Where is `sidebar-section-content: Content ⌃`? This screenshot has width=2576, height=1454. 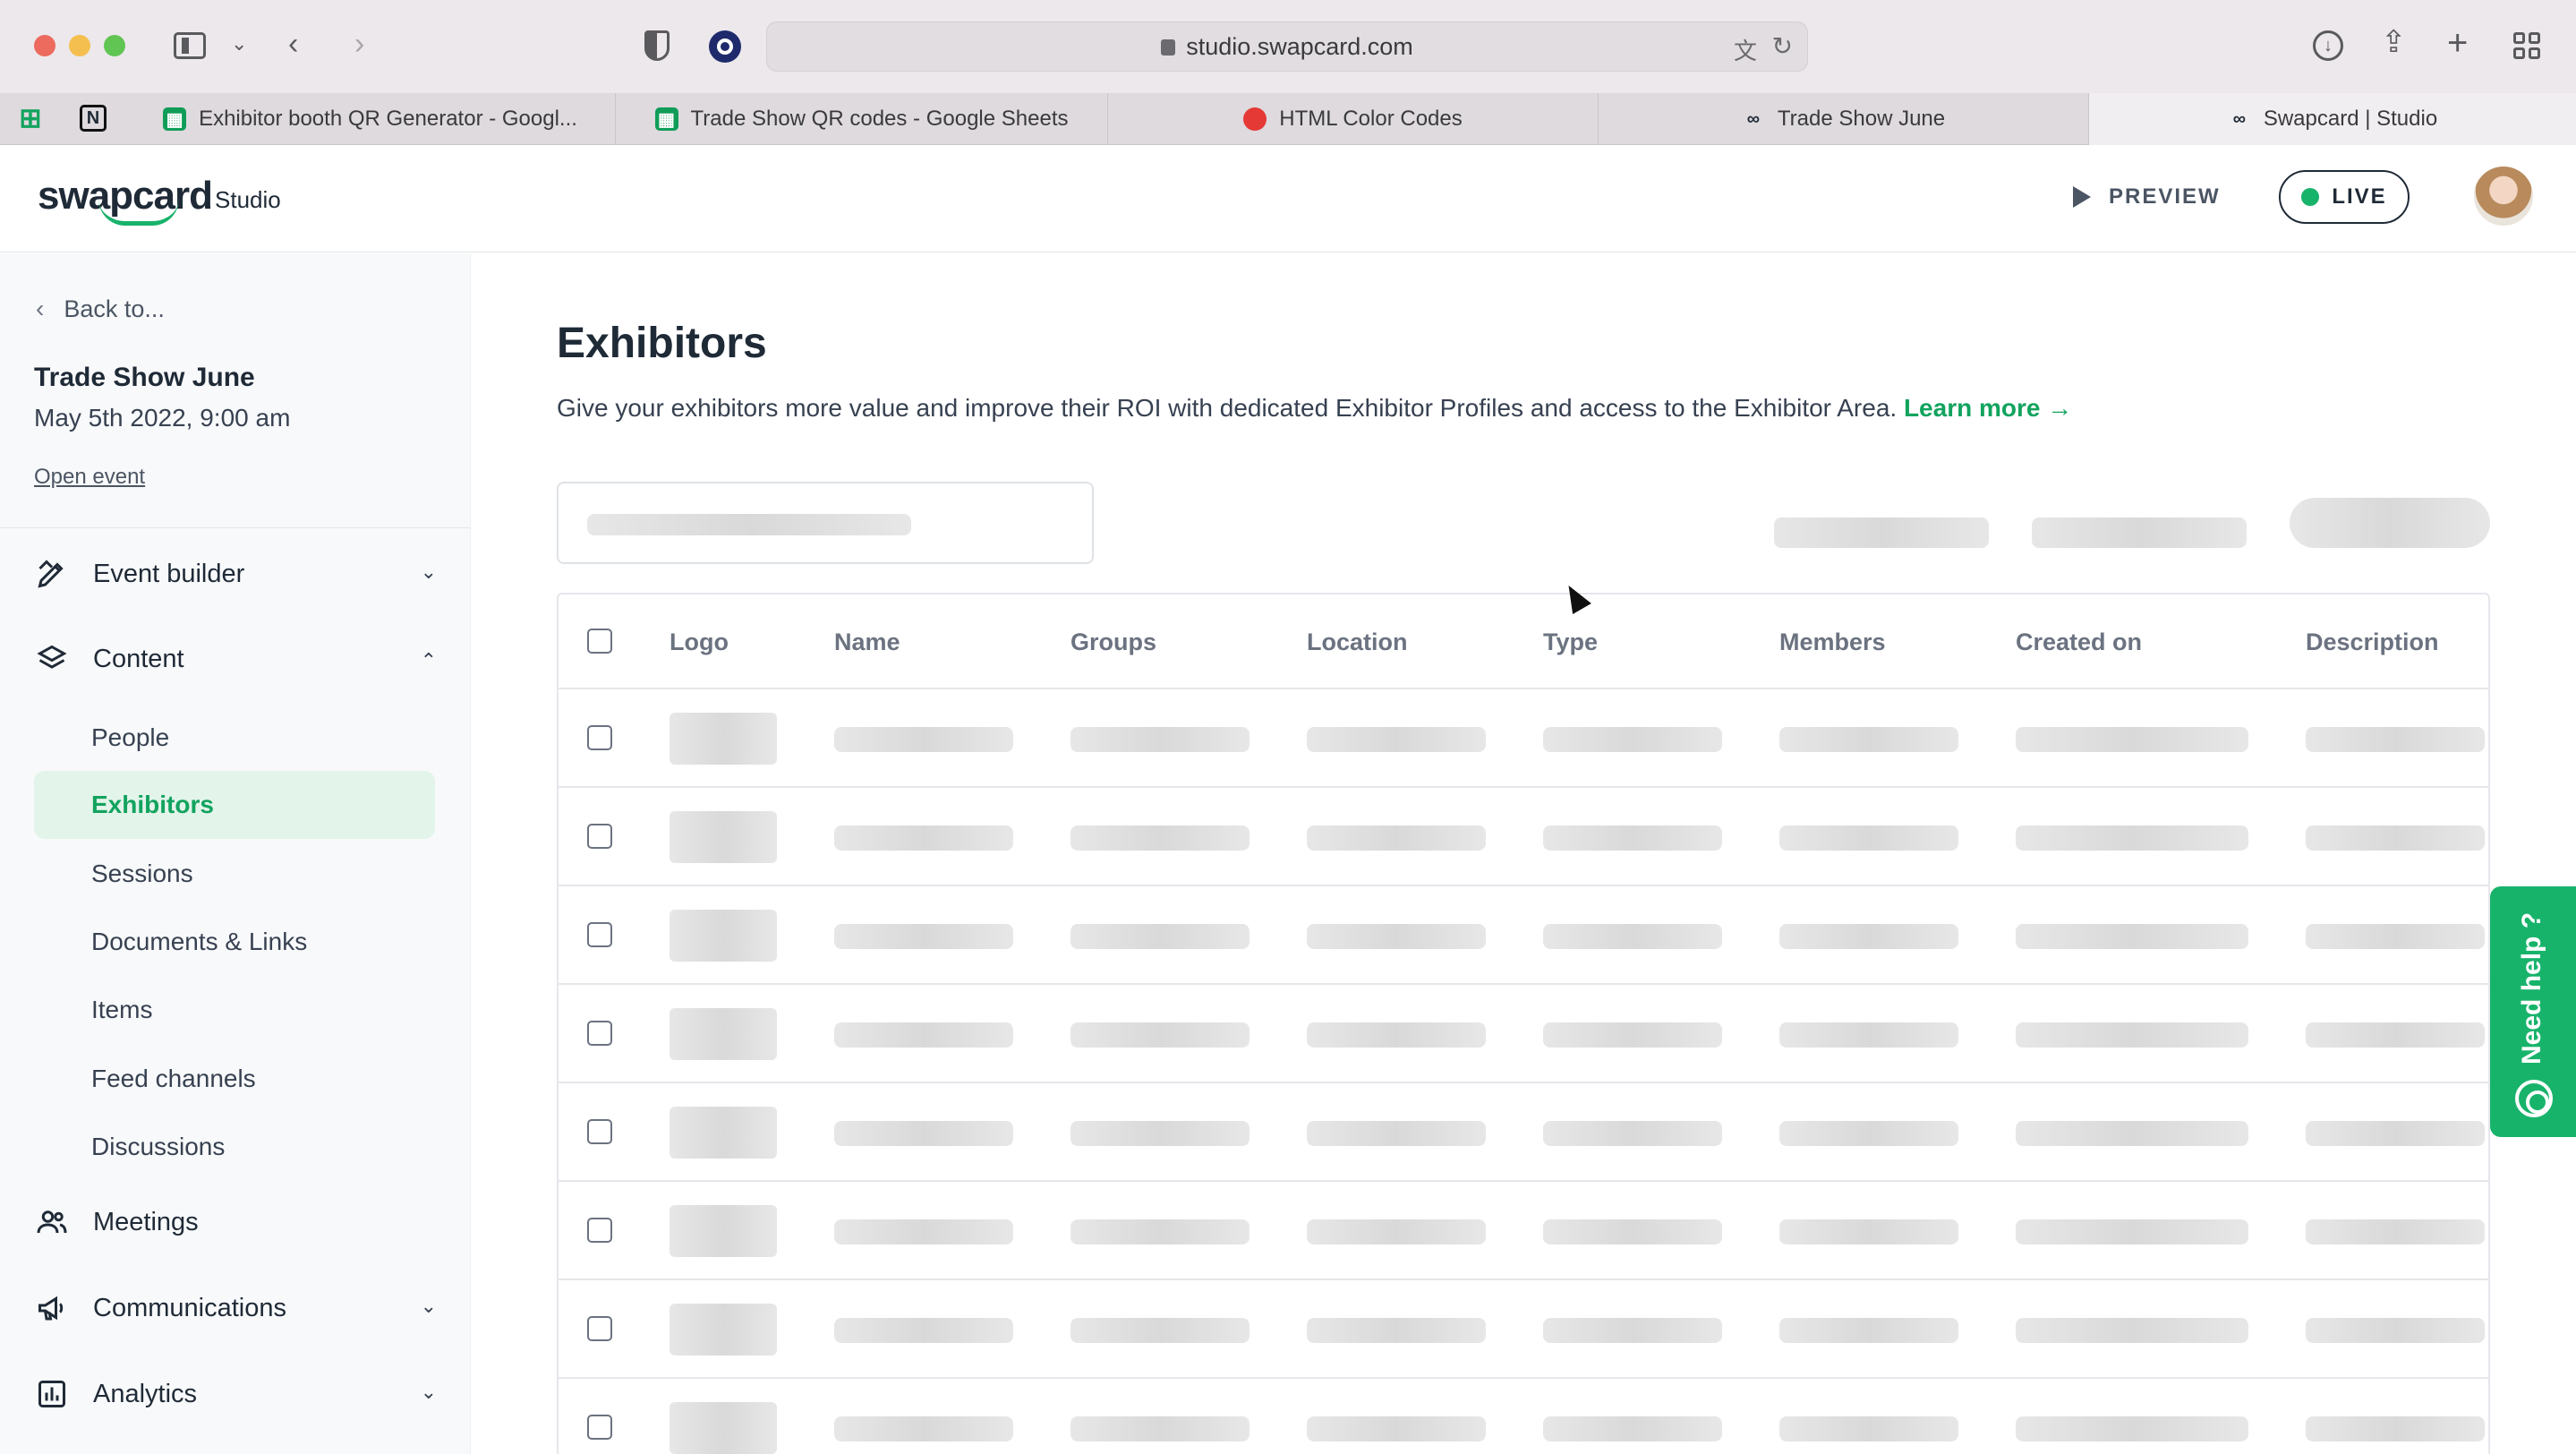
sidebar-section-content: Content ⌃ is located at coordinates (235, 659).